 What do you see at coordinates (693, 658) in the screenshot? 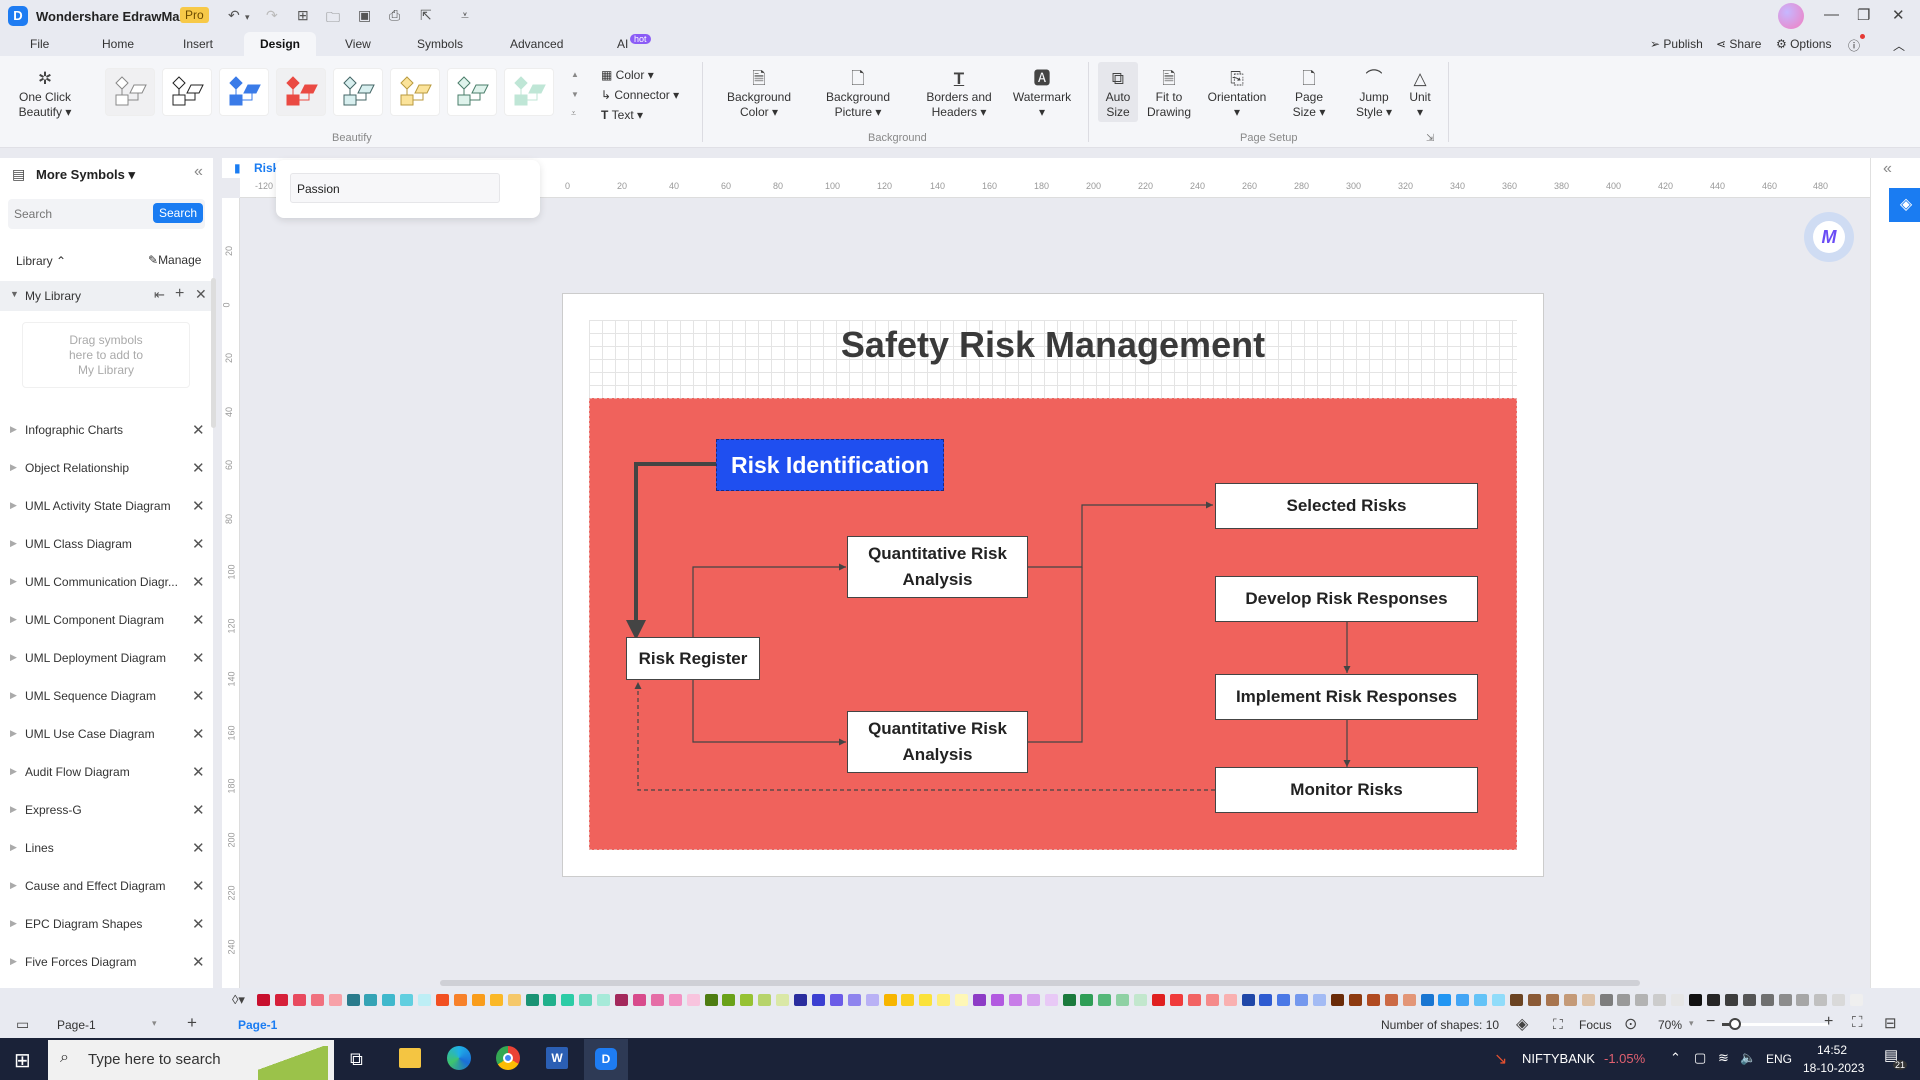
I see `node-risk-register: Risk Register` at bounding box center [693, 658].